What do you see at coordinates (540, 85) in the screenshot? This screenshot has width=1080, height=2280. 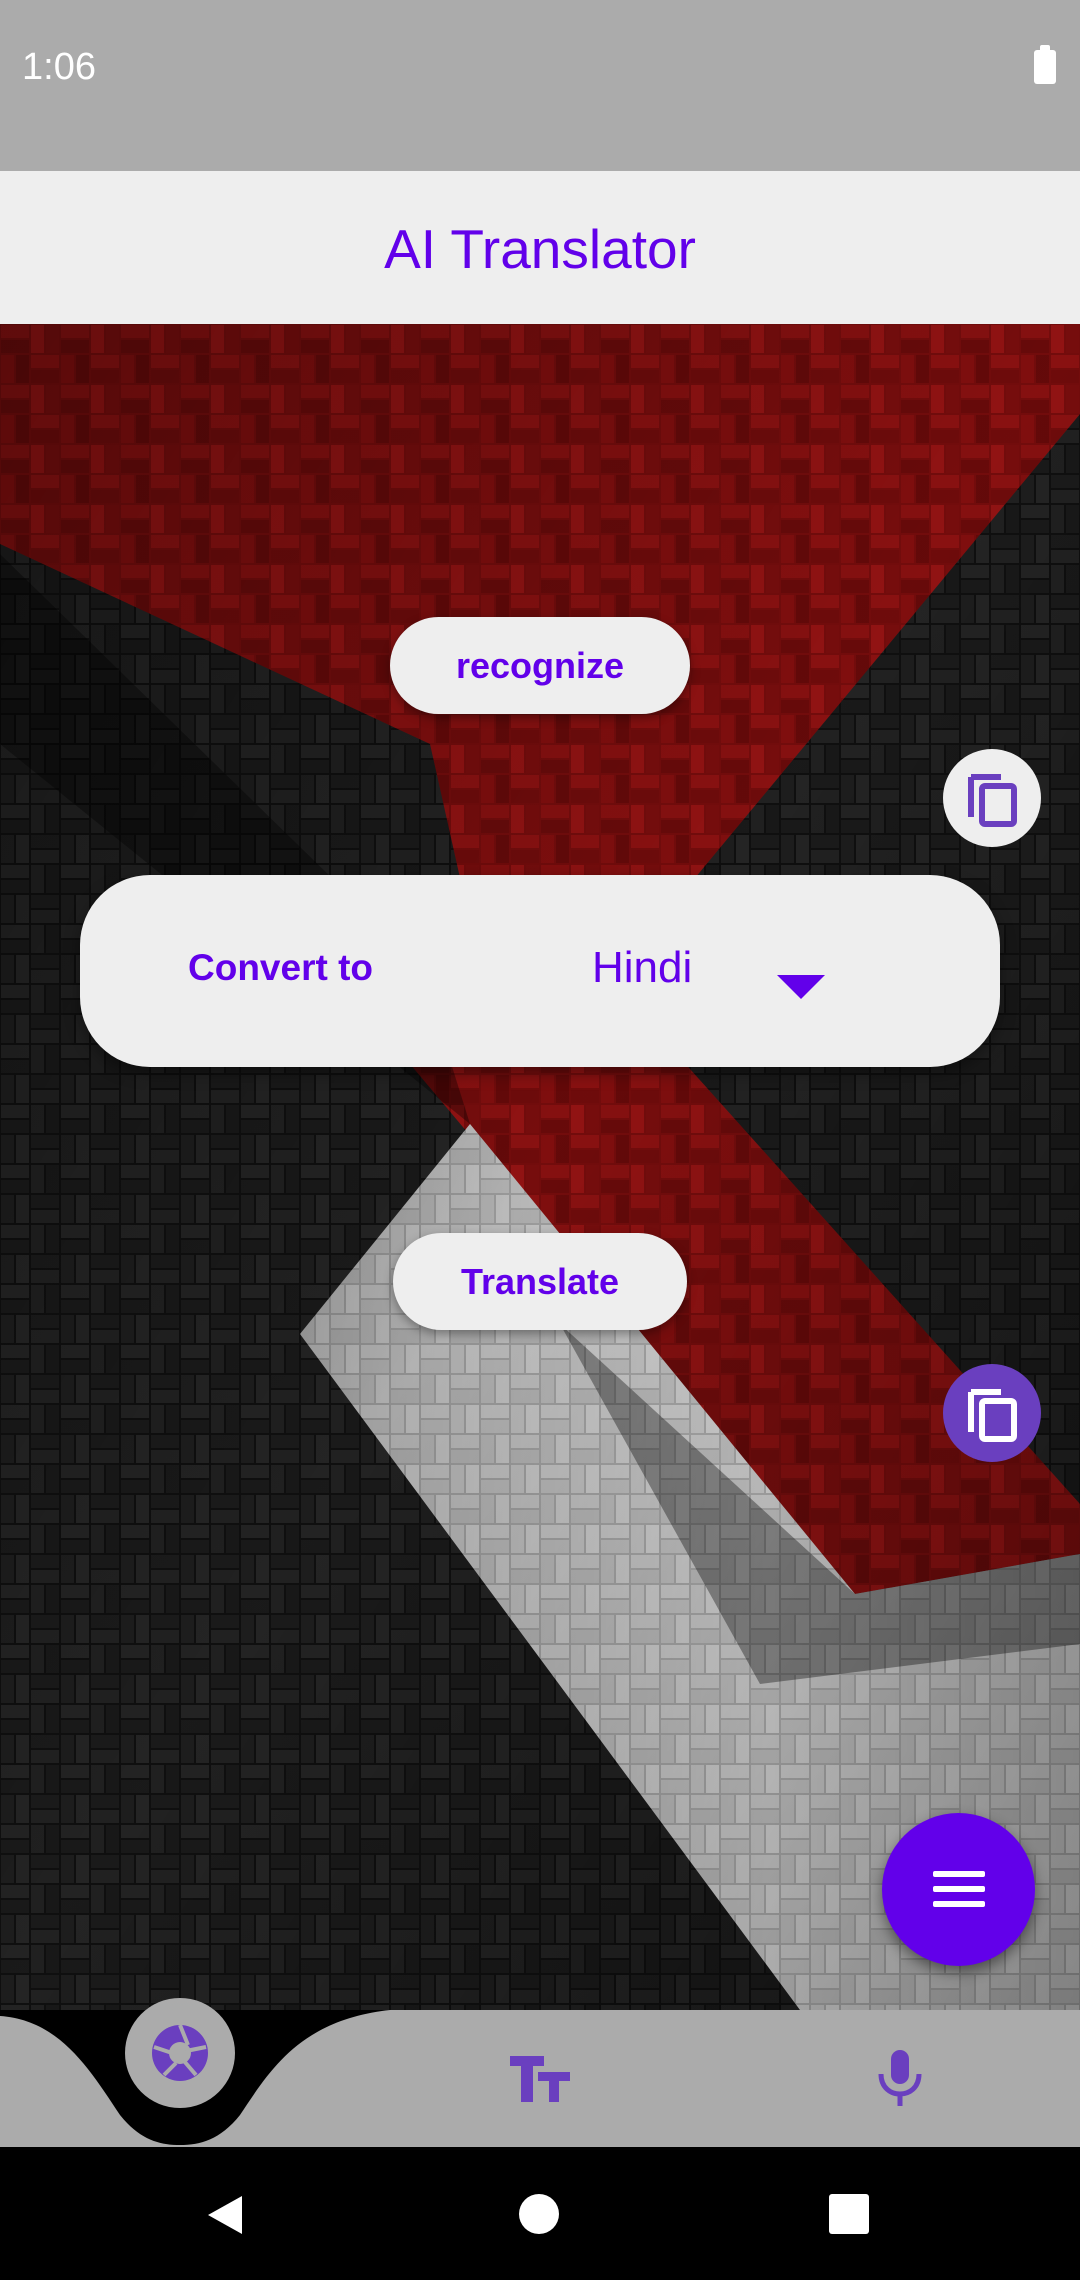 I see `status-bar: 1:06` at bounding box center [540, 85].